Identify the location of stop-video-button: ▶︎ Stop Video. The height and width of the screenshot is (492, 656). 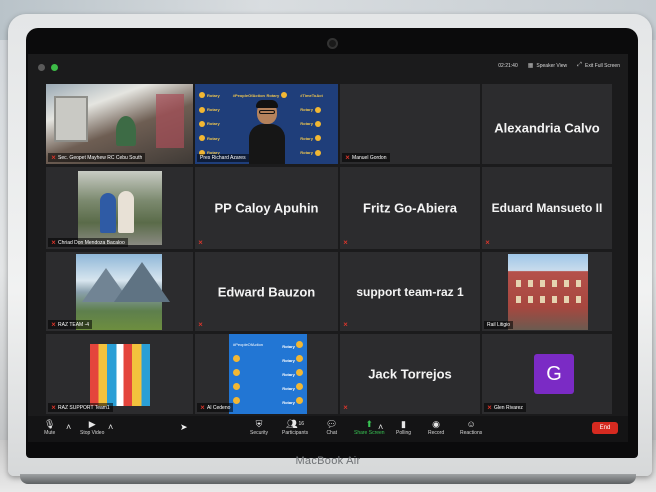
(92, 427).